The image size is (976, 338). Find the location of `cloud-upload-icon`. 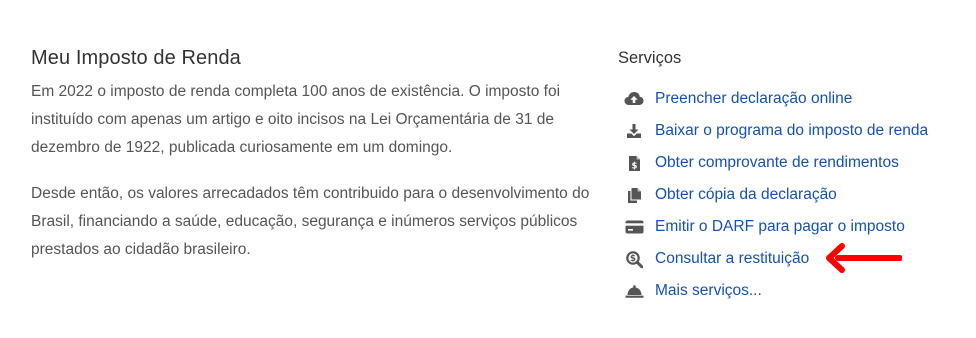

cloud-upload-icon is located at coordinates (634, 99).